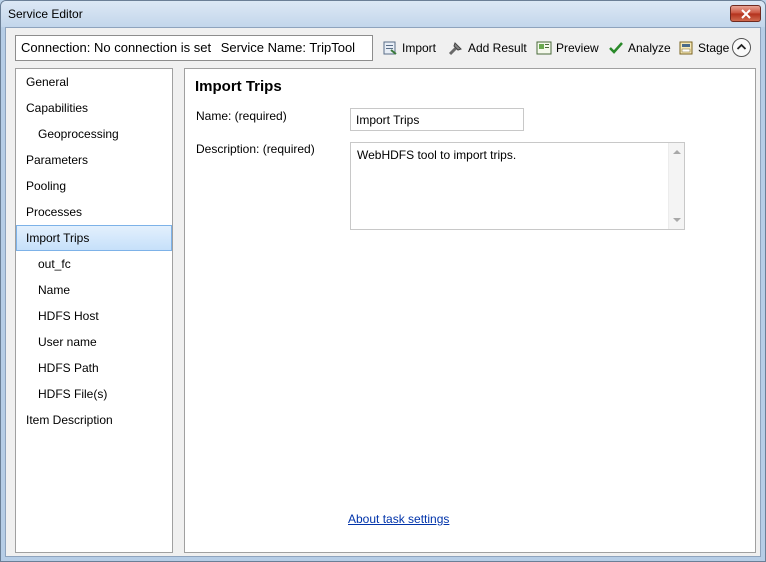  Describe the element at coordinates (288, 47) in the screenshot. I see `service-name: Service Name: TripTool` at that location.